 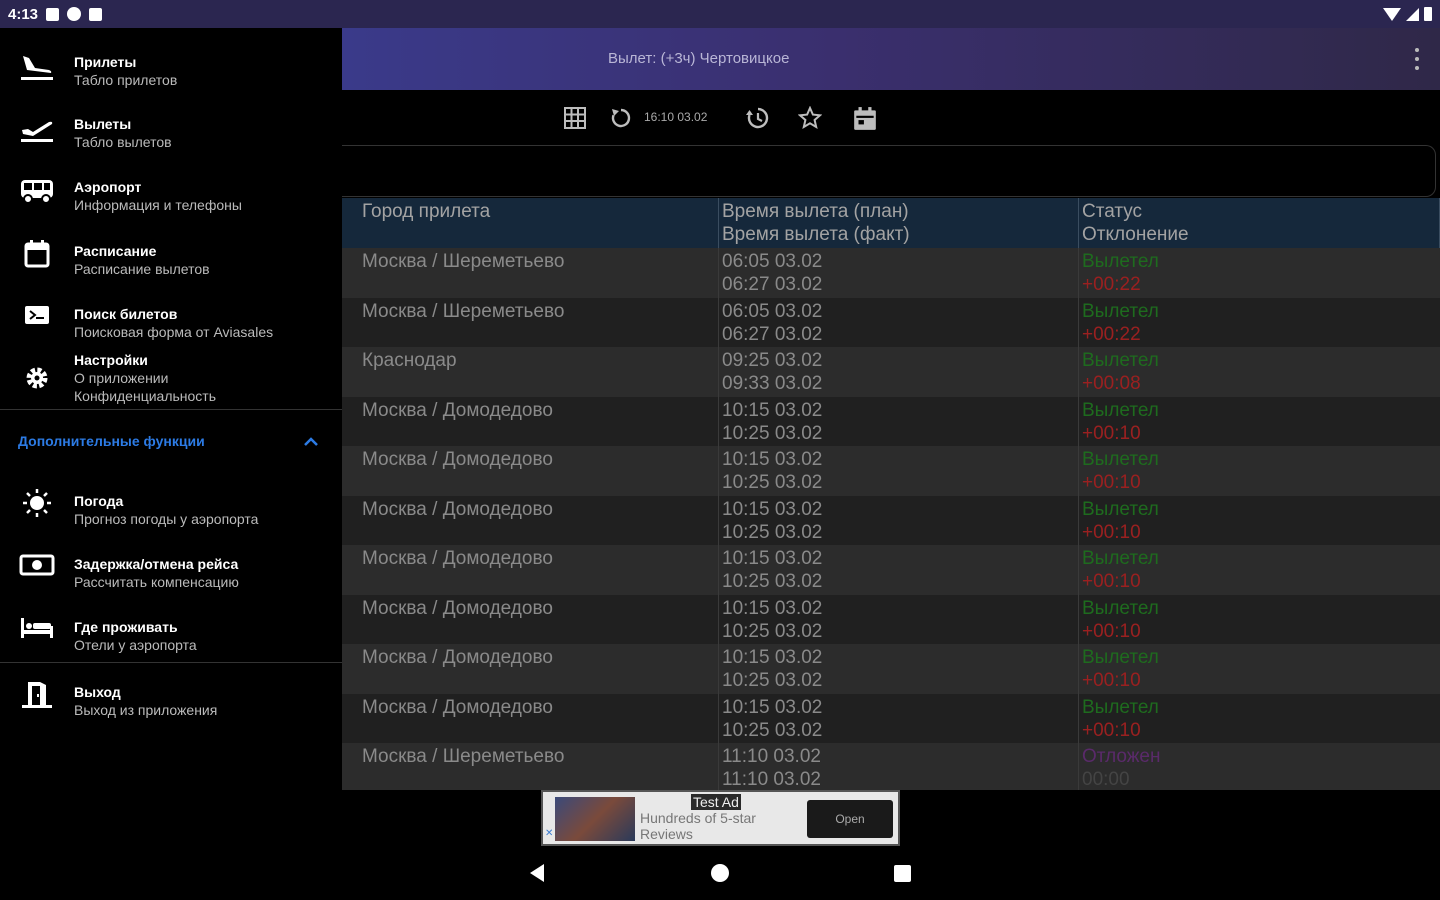 I want to click on drawer-divider, so click(x=171, y=409).